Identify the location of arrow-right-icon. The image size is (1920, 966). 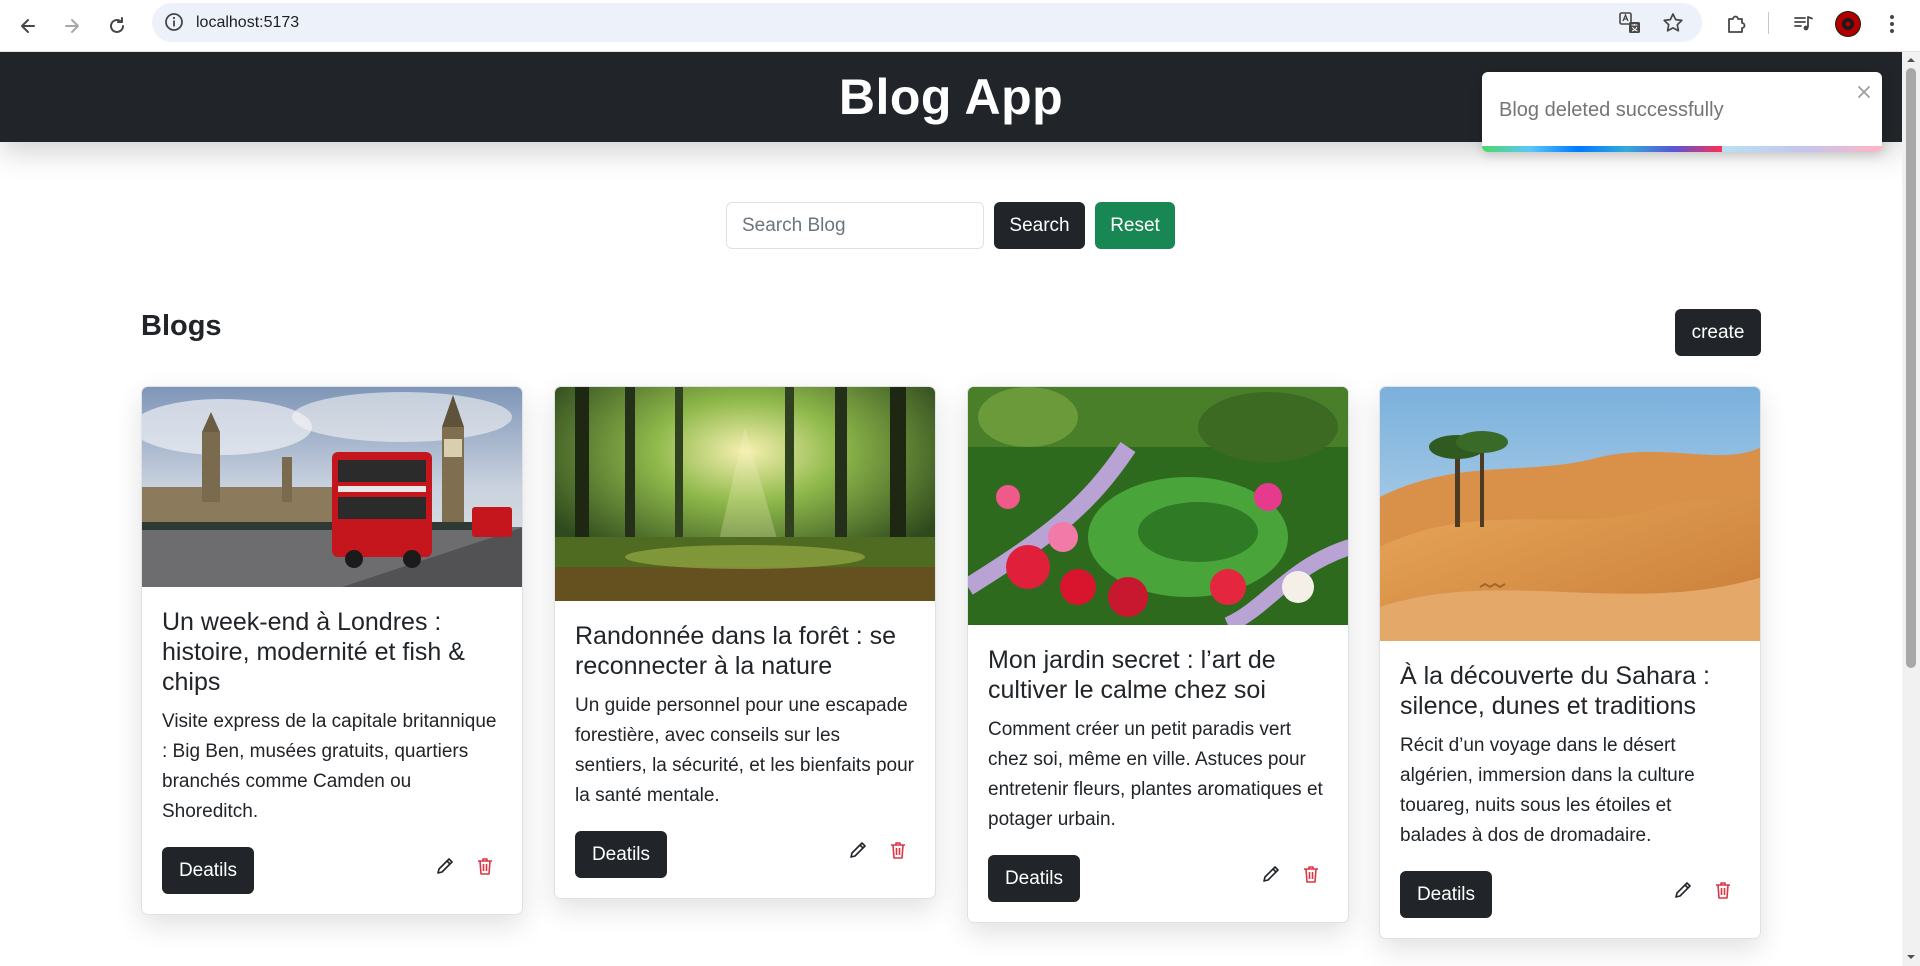
(72, 26).